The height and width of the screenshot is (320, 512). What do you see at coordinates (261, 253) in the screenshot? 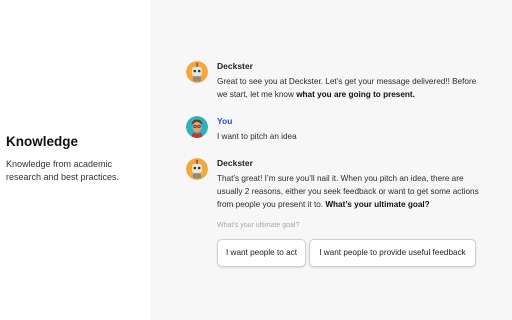
I see `choice-button-act: I want people to act` at bounding box center [261, 253].